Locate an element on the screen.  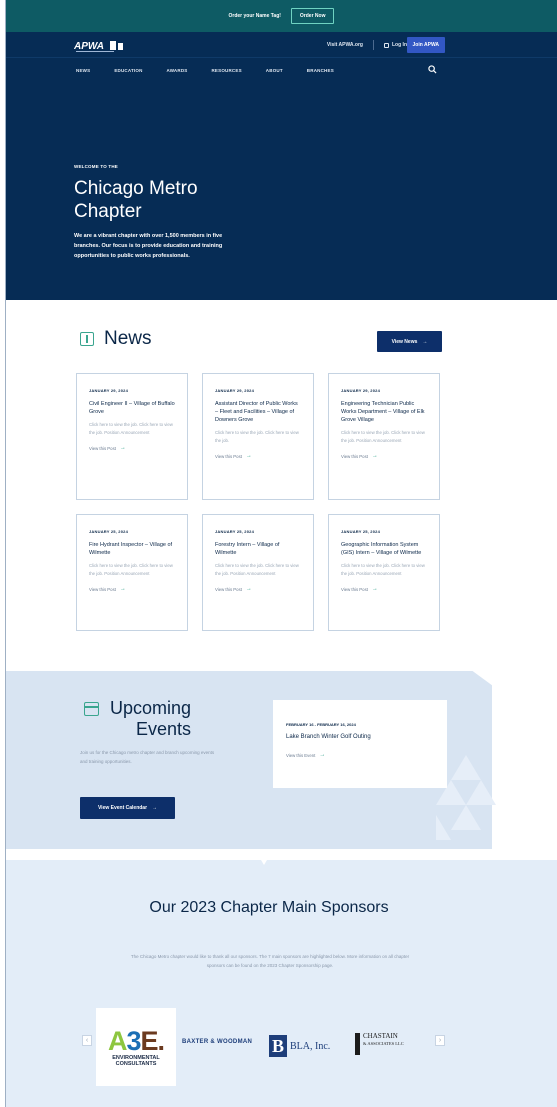
nav-about: ABOUT is located at coordinates (274, 70).